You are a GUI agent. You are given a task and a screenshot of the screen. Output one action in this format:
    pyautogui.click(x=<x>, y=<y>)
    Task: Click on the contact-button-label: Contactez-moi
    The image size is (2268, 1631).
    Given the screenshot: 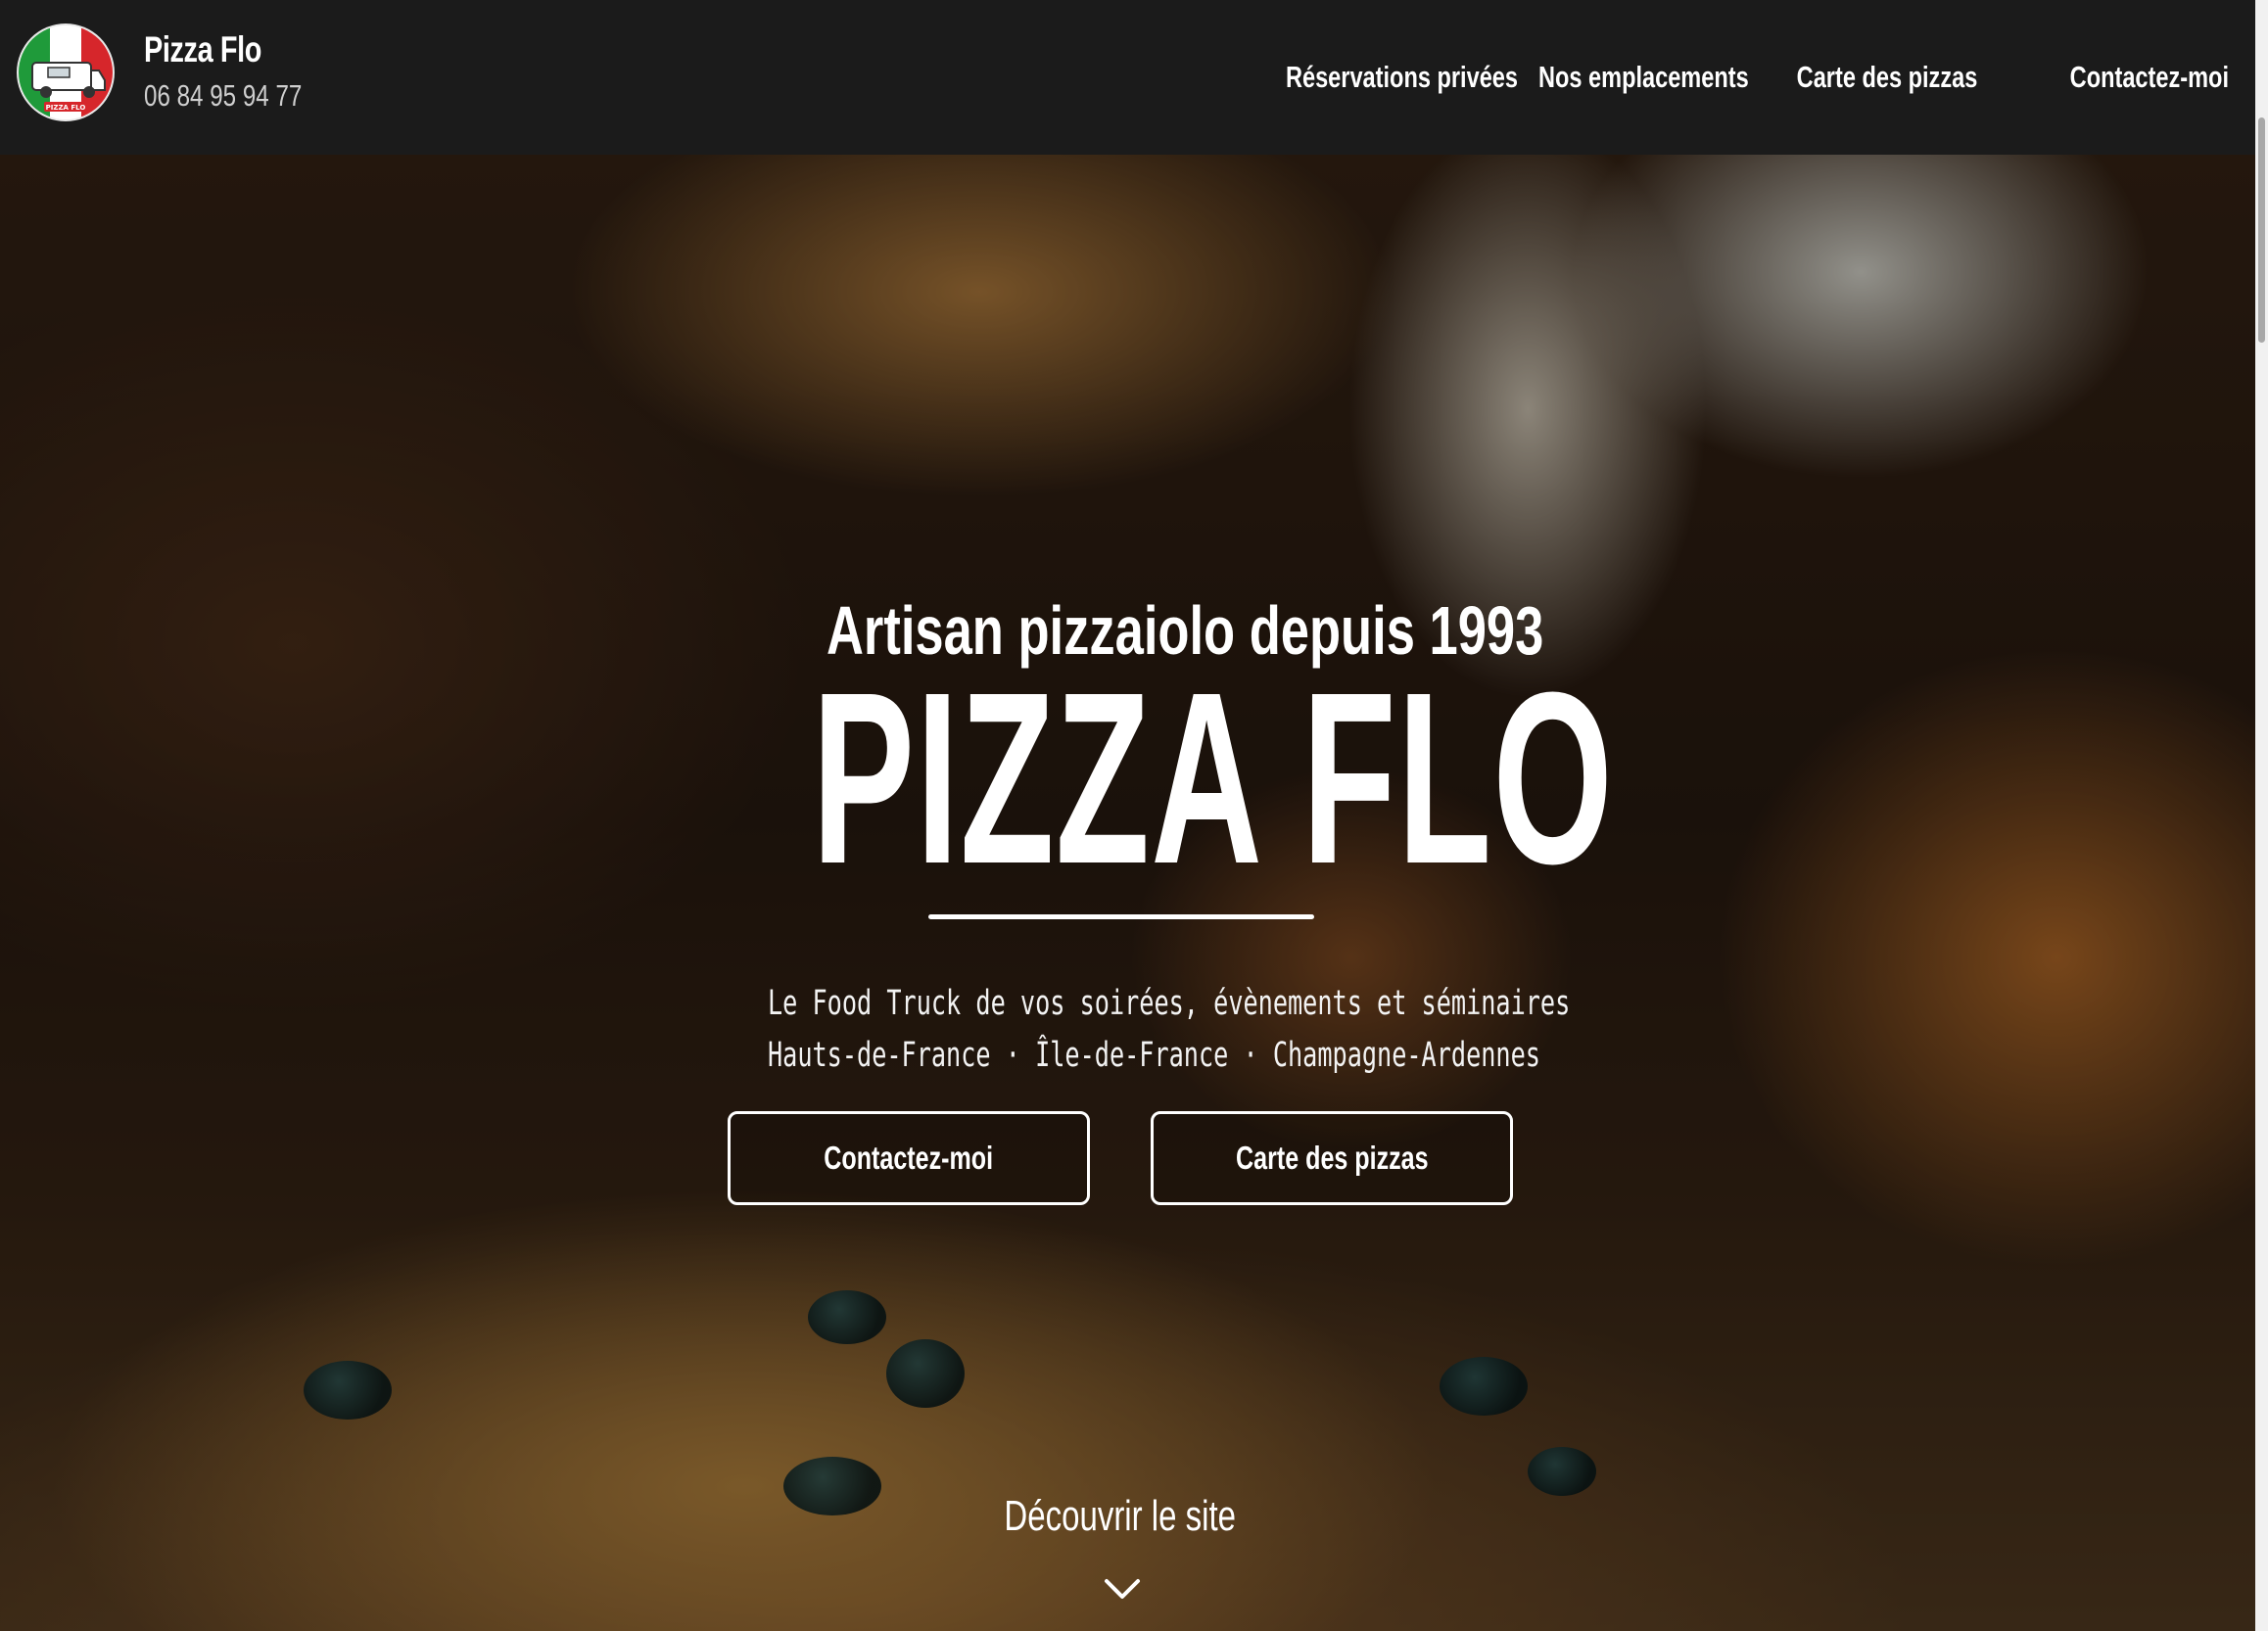 What is the action you would take?
    pyautogui.click(x=909, y=1158)
    